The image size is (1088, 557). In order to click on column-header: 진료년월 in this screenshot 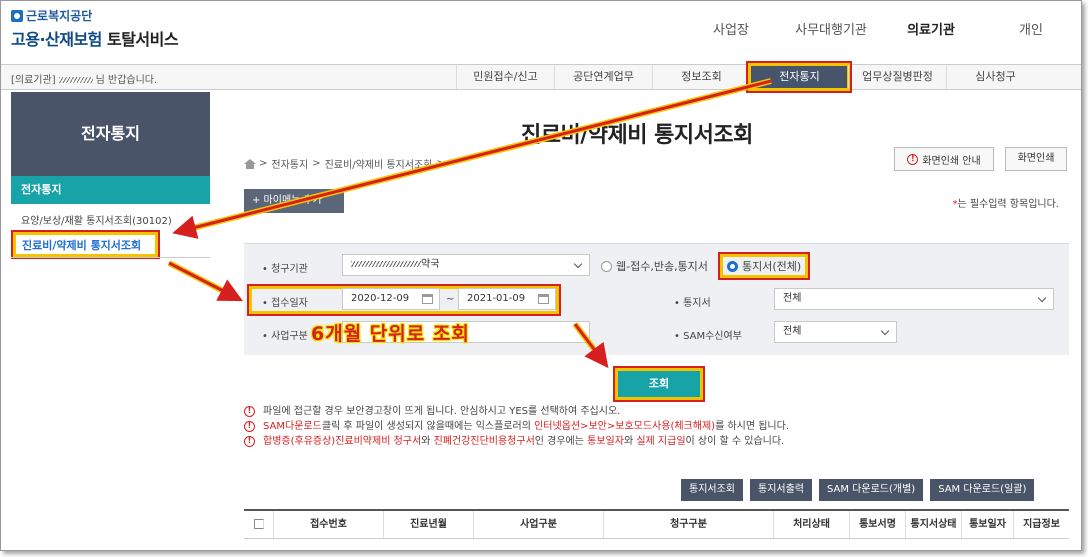, I will do `click(429, 524)`.